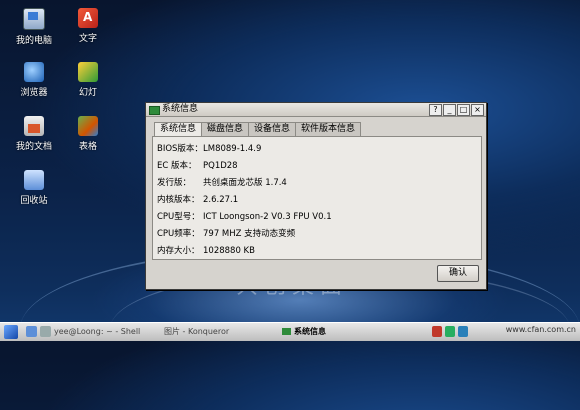 Image resolution: width=580 pixels, height=410 pixels. I want to click on desktop-icon-my-computer: 我的电脑, so click(34, 27).